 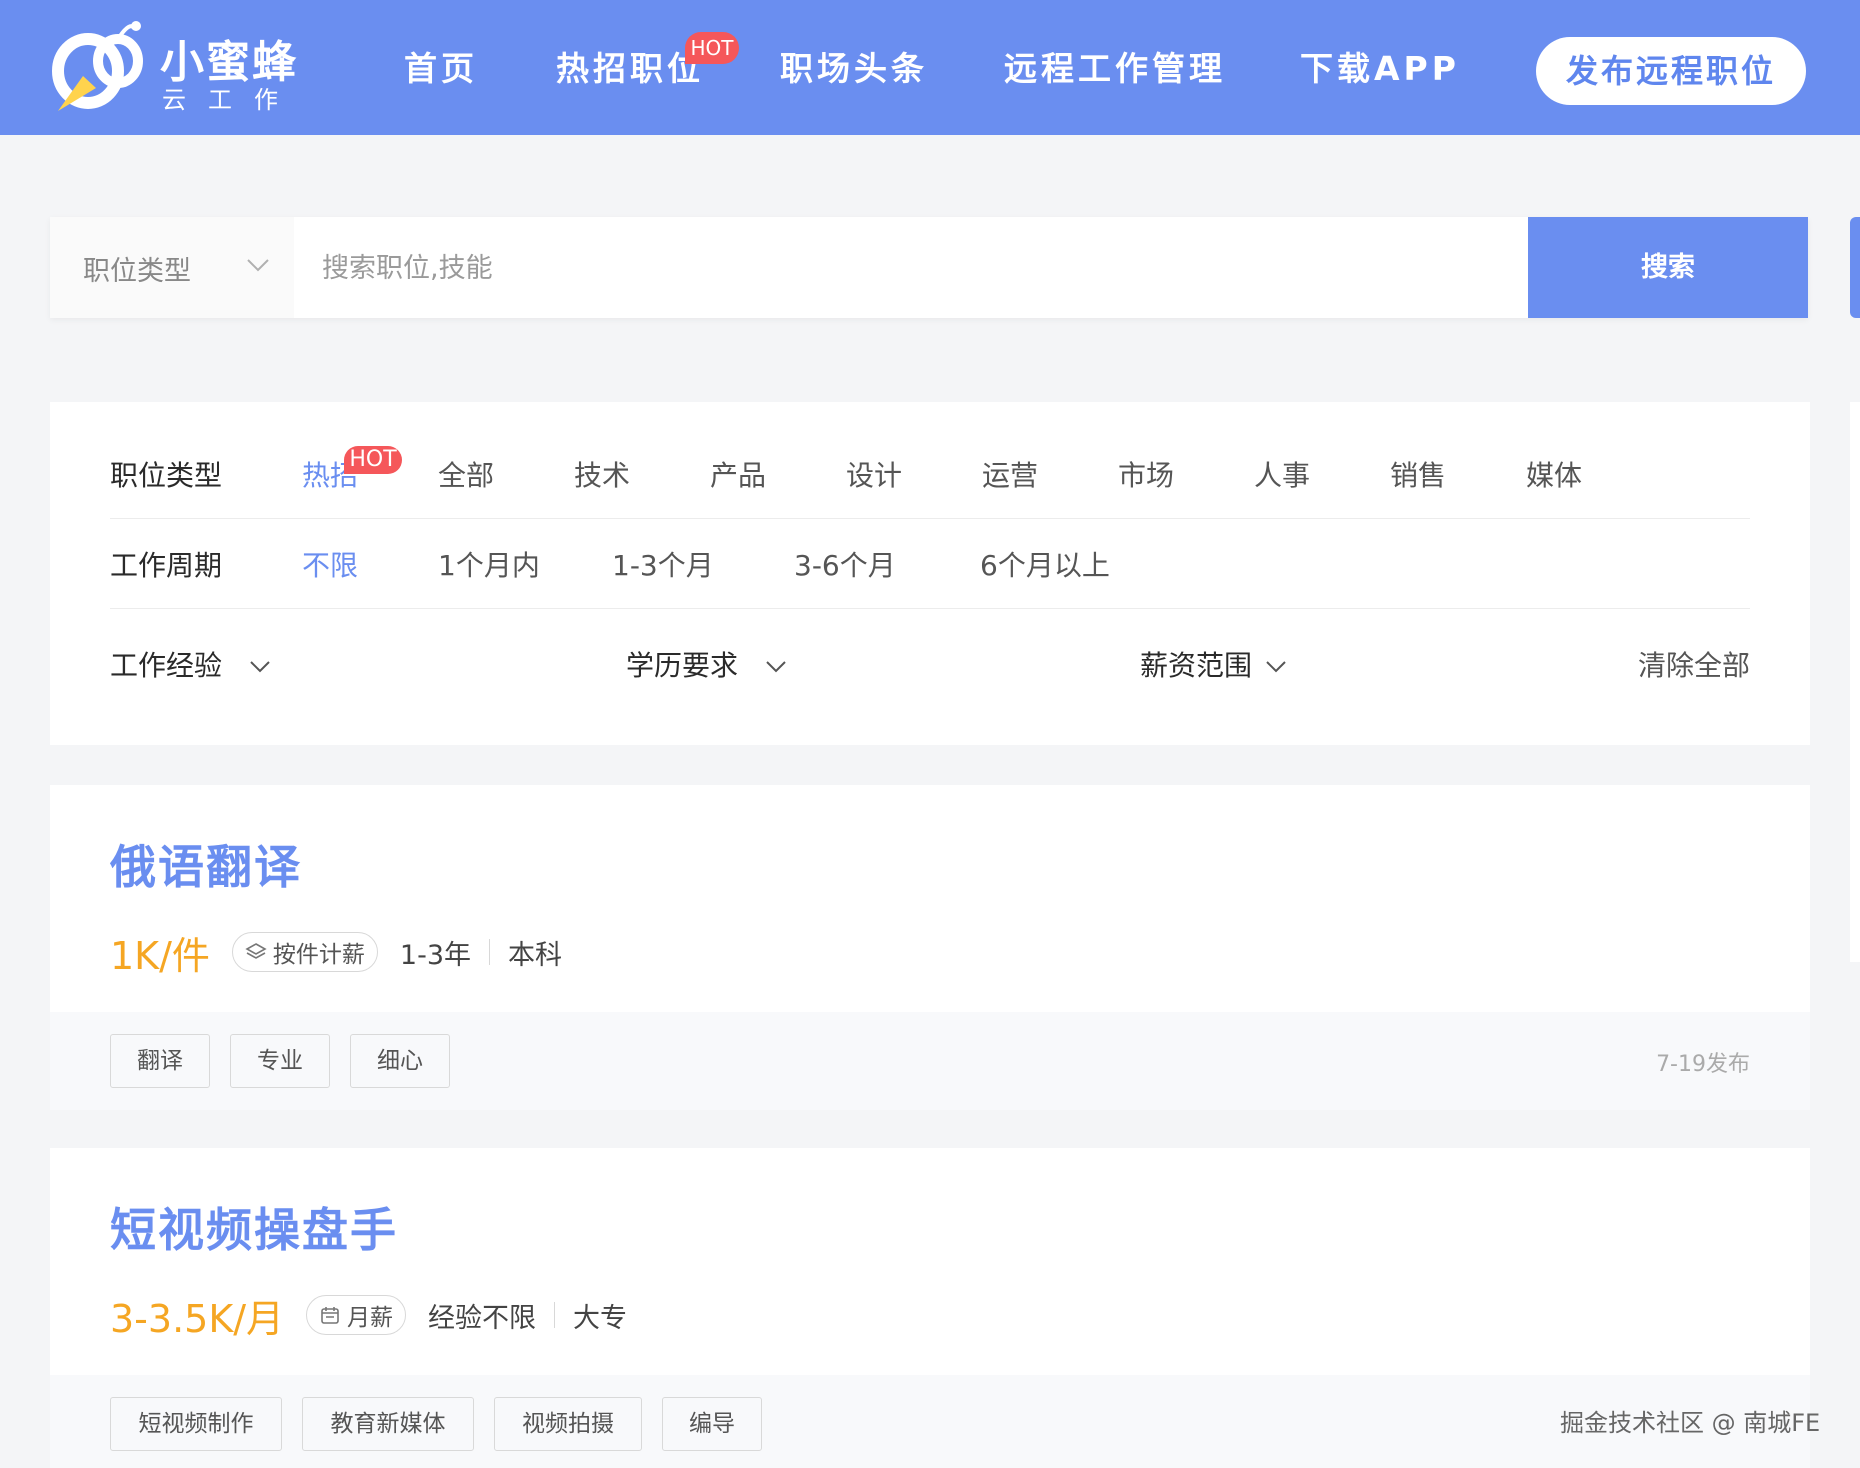 What do you see at coordinates (197, 1318) in the screenshot?
I see `job-salary: 3-3.5K/月` at bounding box center [197, 1318].